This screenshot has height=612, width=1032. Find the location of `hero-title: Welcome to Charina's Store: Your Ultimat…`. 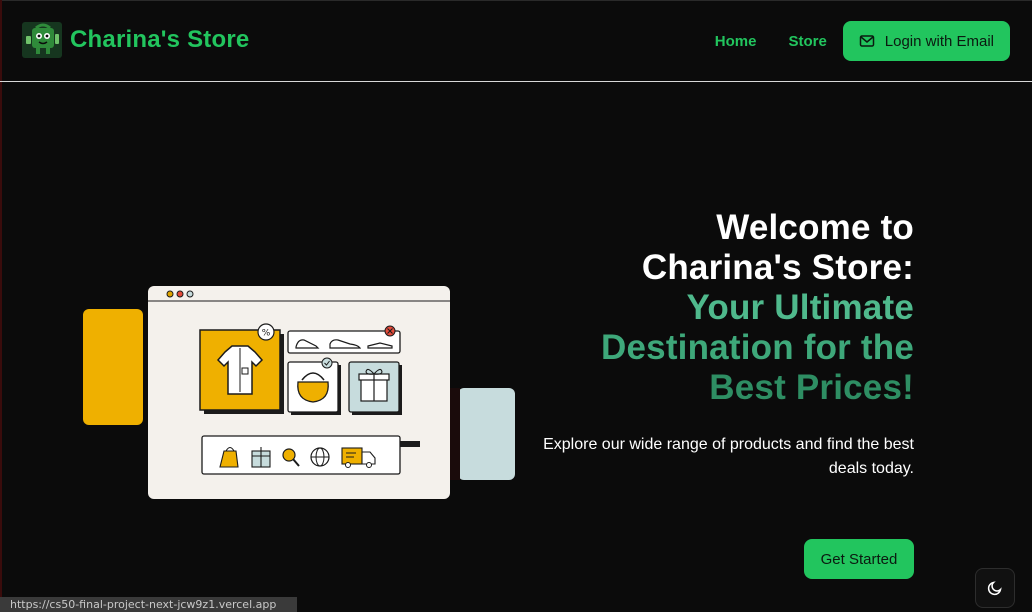

hero-title: Welcome to Charina's Store: Your Ultimat… is located at coordinates (704, 308).